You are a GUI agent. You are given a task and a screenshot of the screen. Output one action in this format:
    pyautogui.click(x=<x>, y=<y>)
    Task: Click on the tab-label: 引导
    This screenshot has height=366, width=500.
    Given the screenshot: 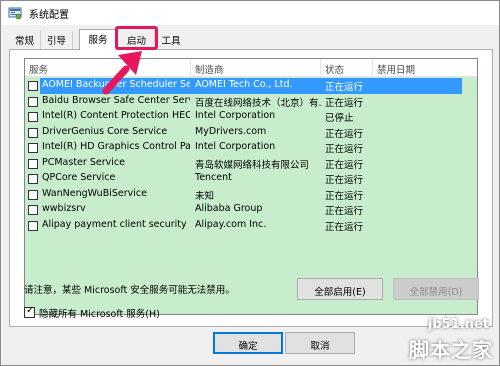 What is the action you would take?
    pyautogui.click(x=56, y=41)
    